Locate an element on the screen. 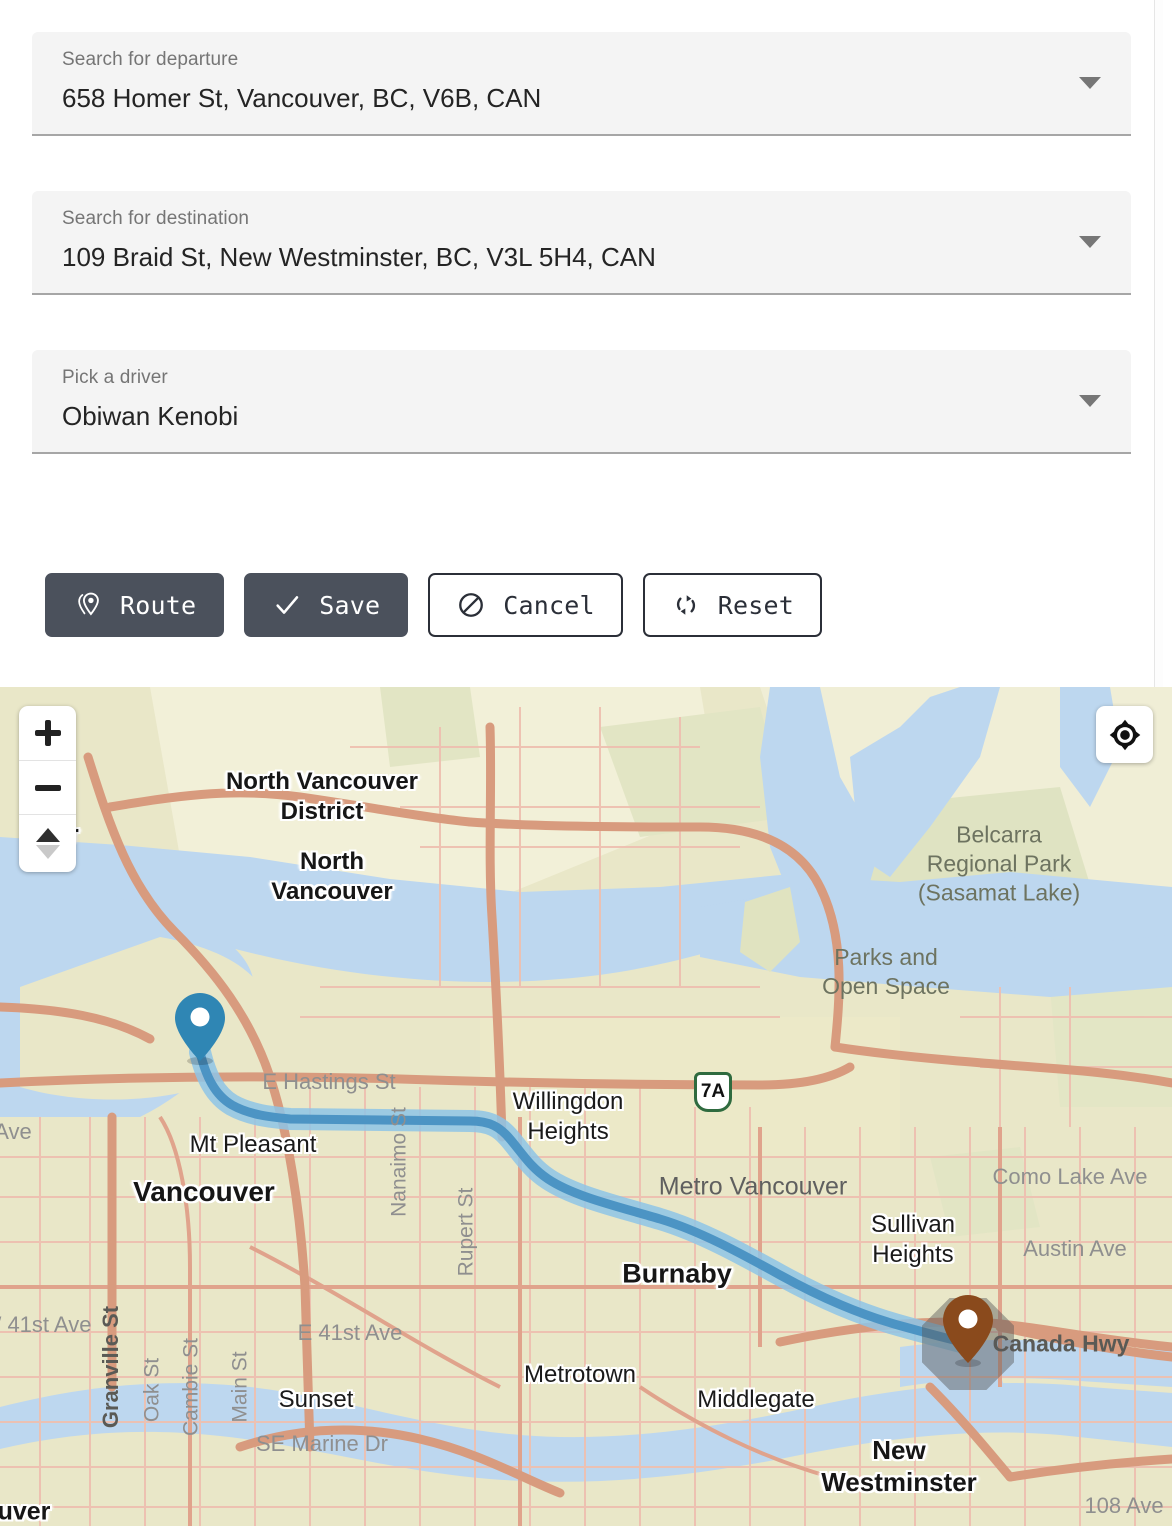 The height and width of the screenshot is (1526, 1172). route-button-label: Route is located at coordinates (158, 605).